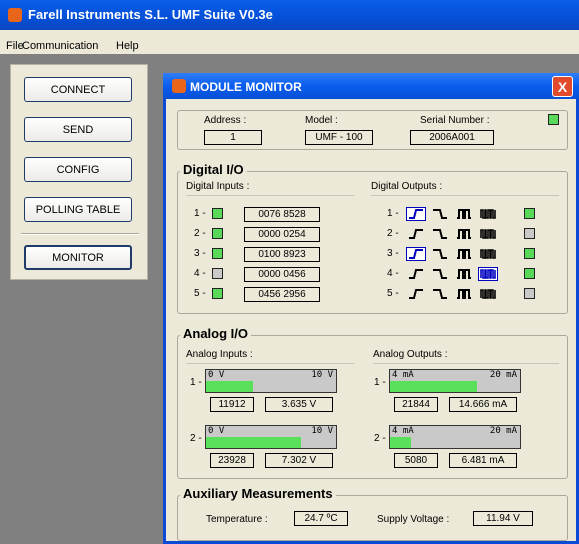 The image size is (579, 544). Describe the element at coordinates (393, 213) in the screenshot. I see `digital-output-number: 1 -` at that location.